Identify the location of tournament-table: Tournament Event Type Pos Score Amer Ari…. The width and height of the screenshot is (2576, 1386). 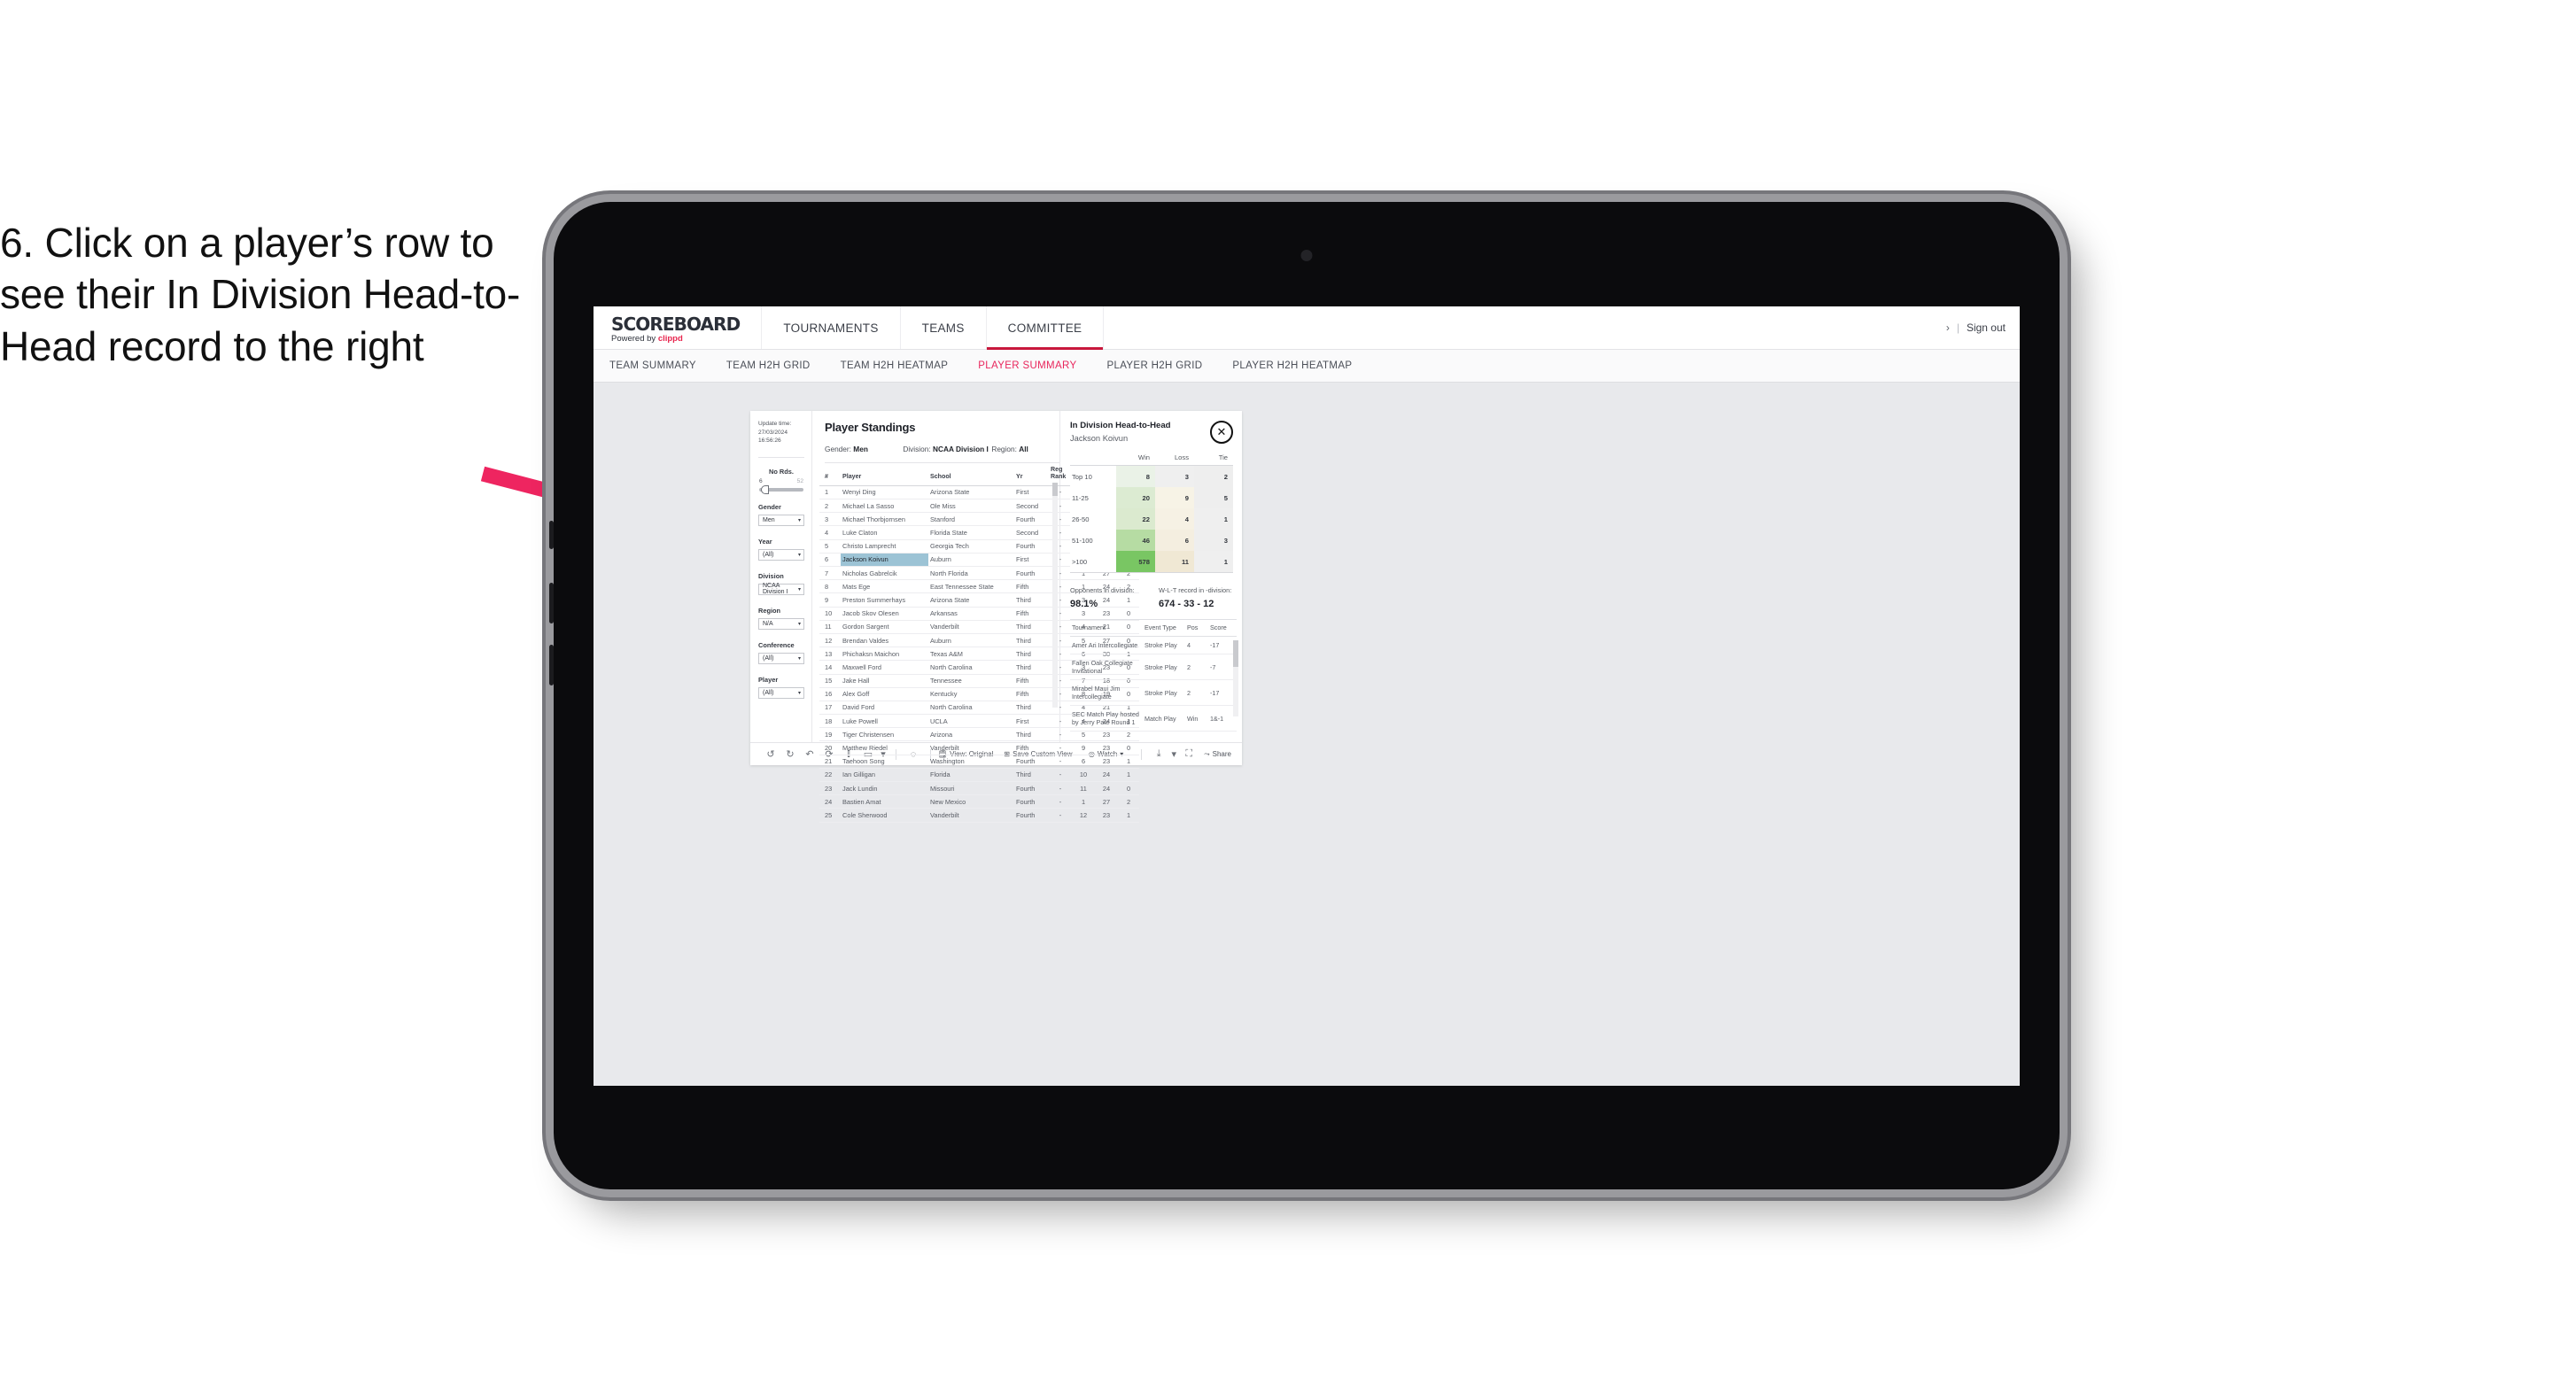
(1153, 676).